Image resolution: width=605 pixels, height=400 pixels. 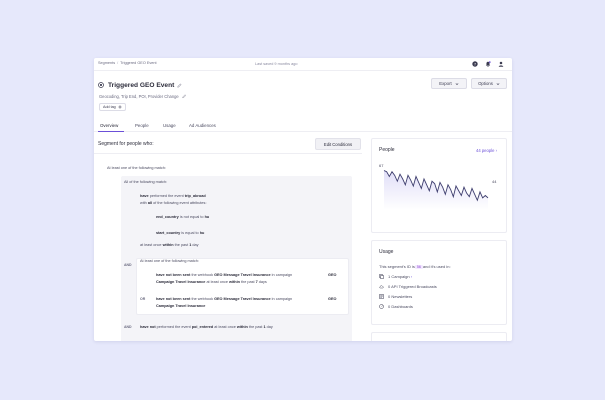 What do you see at coordinates (136, 168) in the screenshot?
I see `top-match-text: At least one of the following match:` at bounding box center [136, 168].